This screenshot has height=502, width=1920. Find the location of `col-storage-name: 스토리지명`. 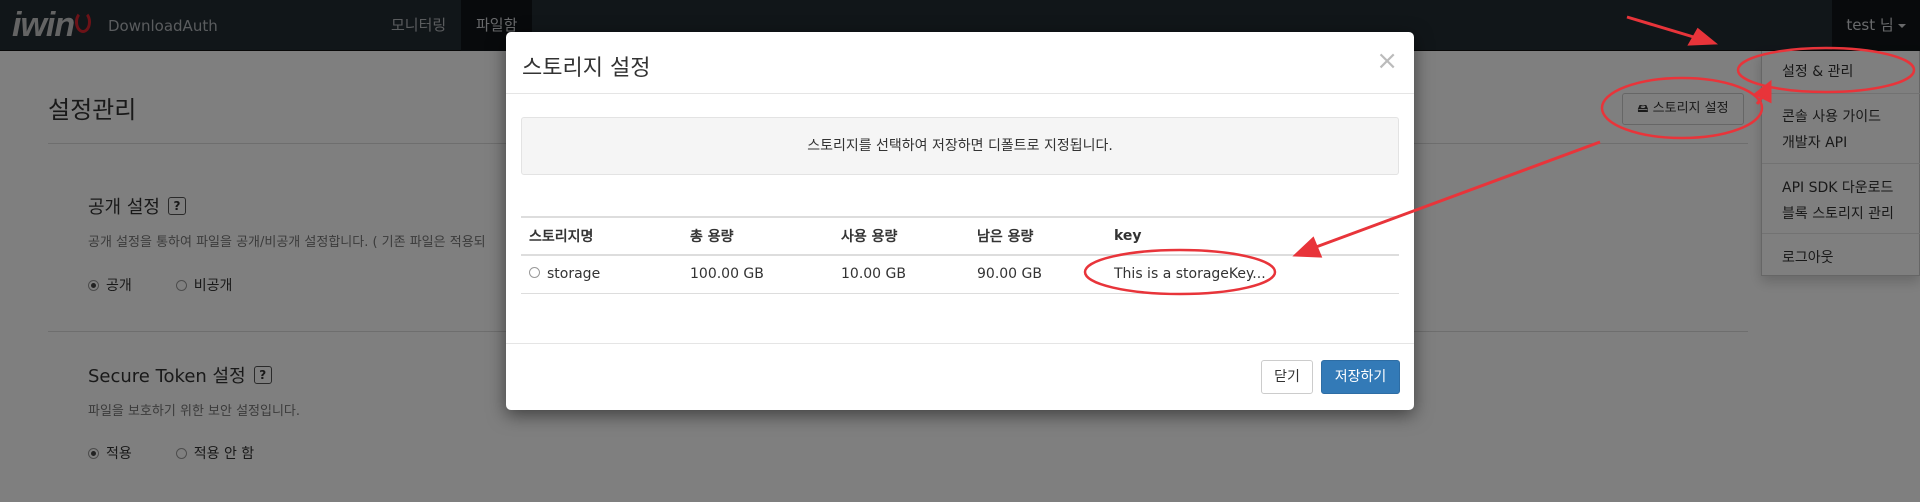

col-storage-name: 스토리지명 is located at coordinates (601, 236).